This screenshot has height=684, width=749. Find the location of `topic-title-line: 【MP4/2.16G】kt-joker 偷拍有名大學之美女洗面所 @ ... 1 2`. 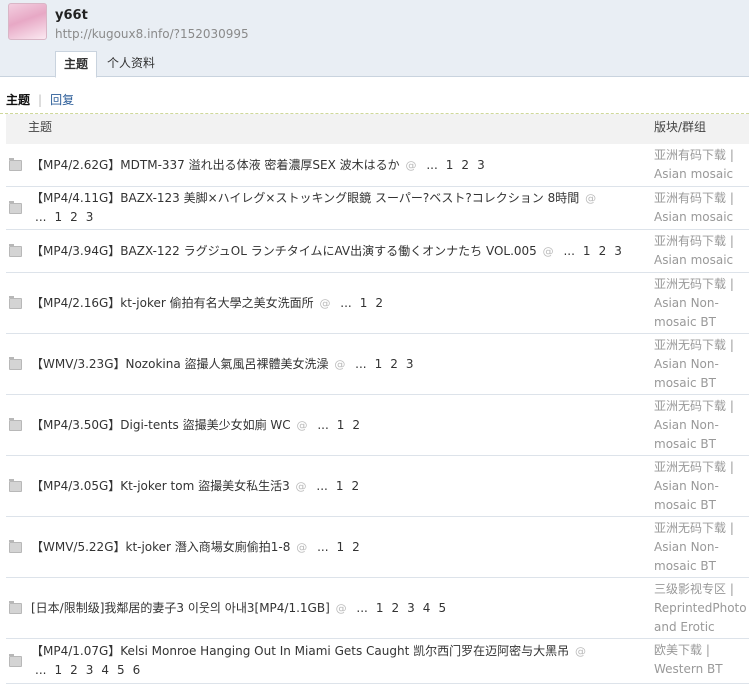

topic-title-line: 【MP4/2.16G】kt-joker 偷拍有名大學之美女洗面所 @ ... 1 2 is located at coordinates (209, 303).